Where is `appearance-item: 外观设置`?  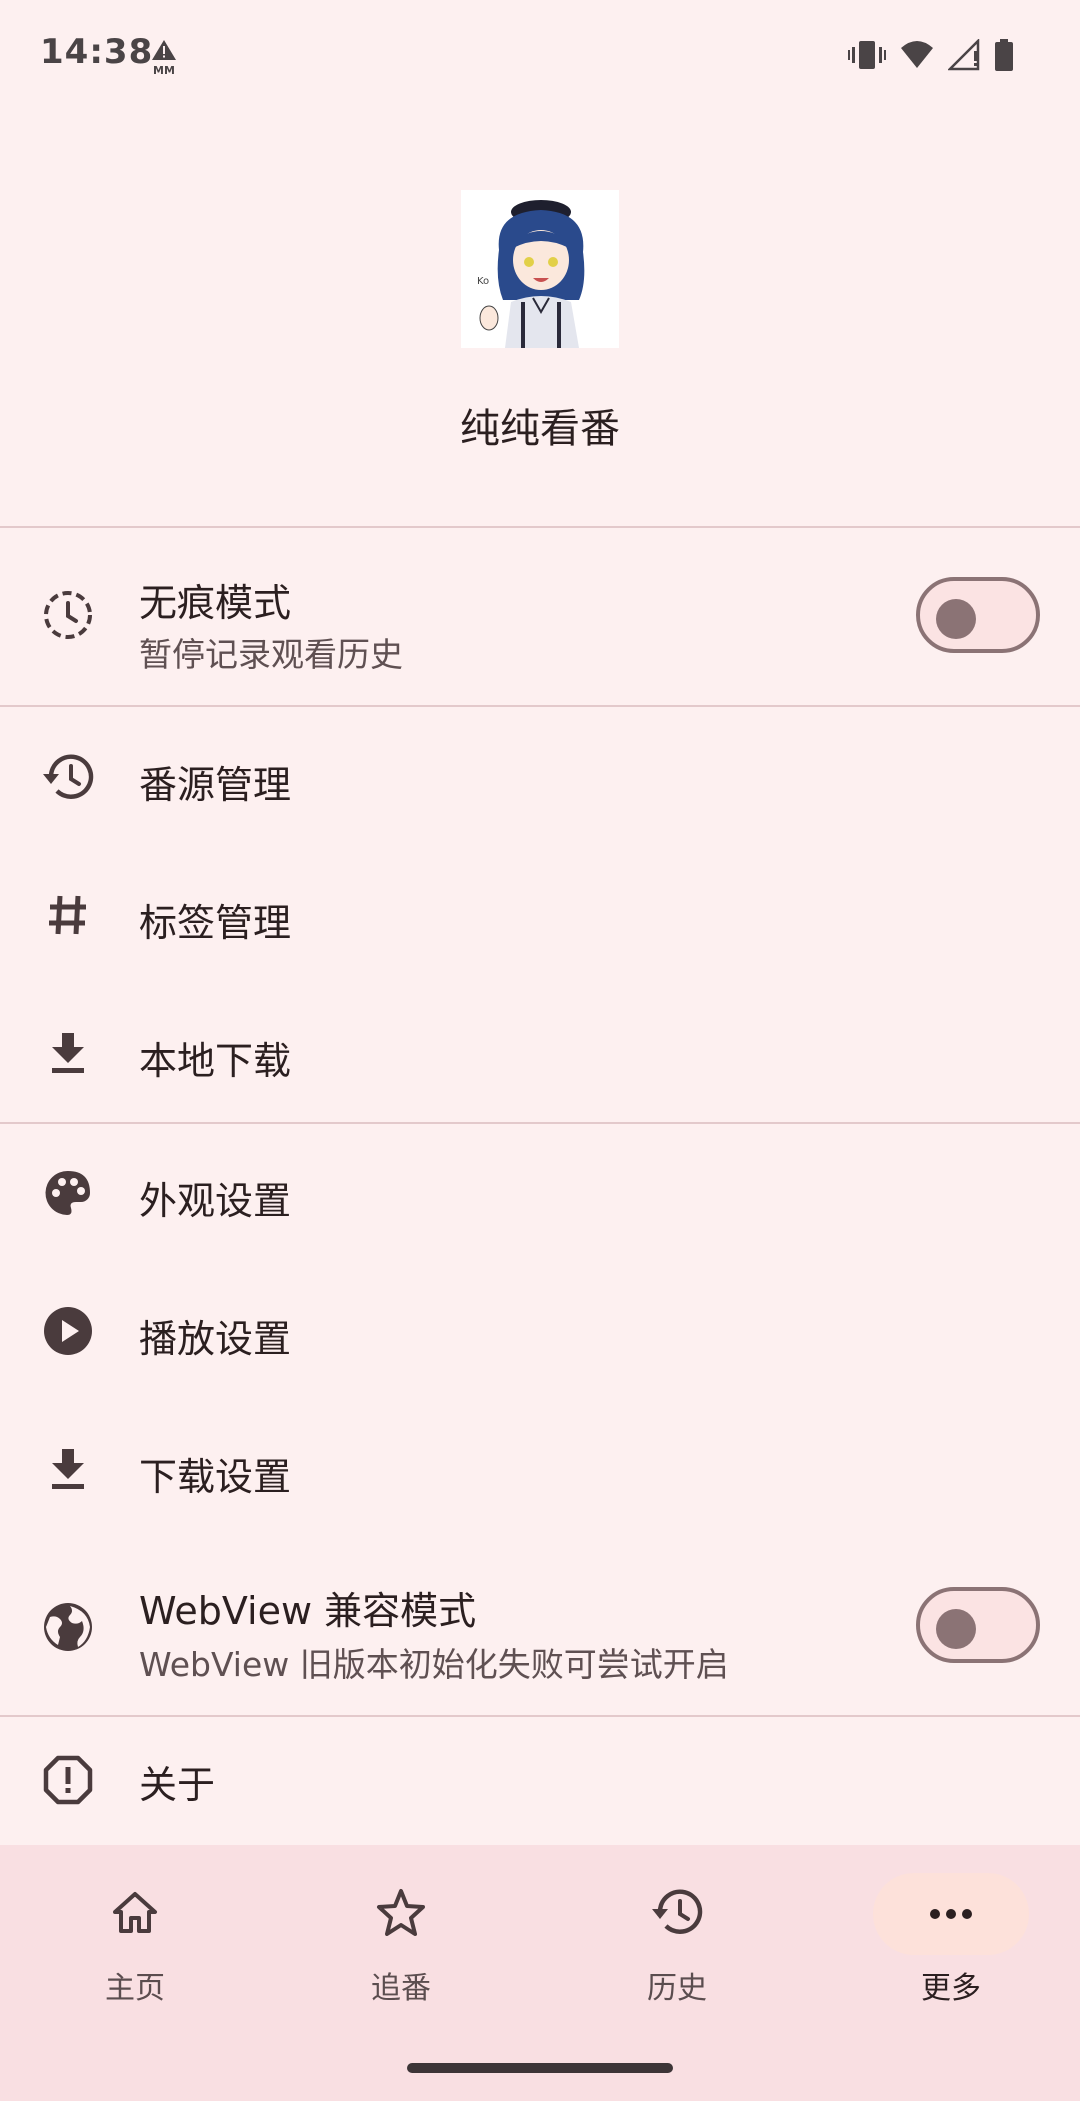
appearance-item: 外观设置 is located at coordinates (540, 1193).